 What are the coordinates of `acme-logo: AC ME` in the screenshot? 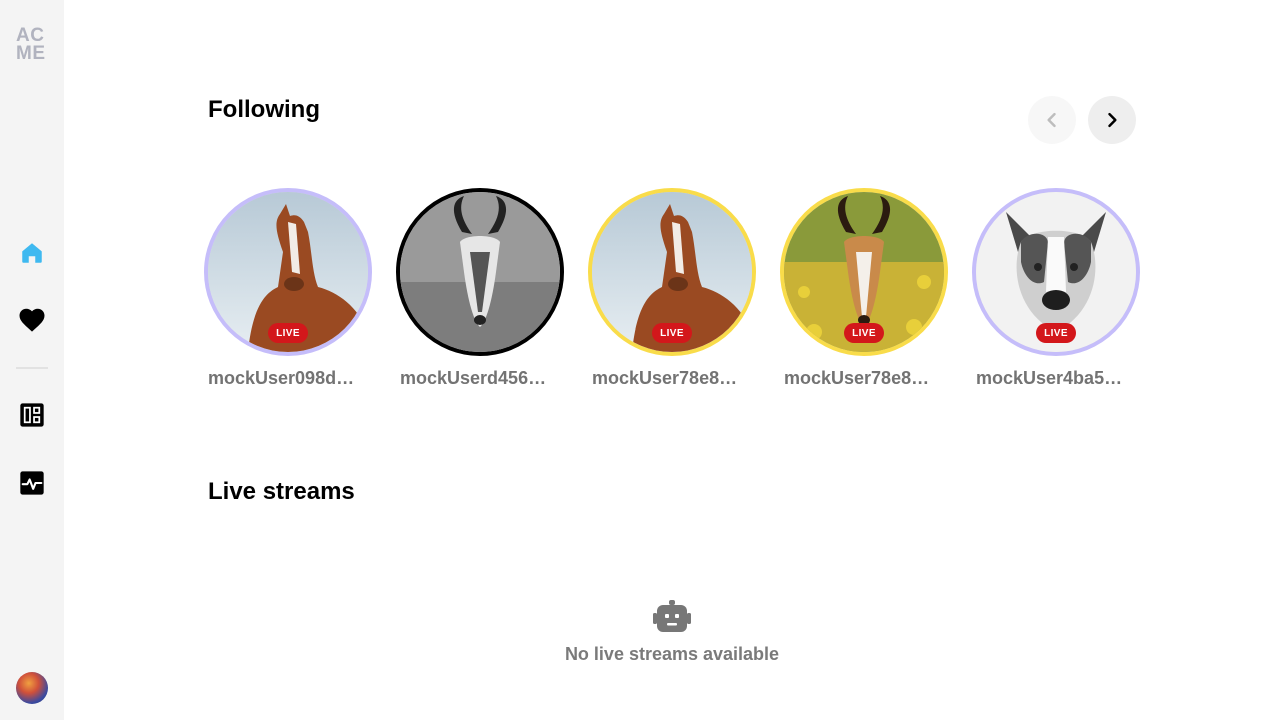 It's located at (33, 45).